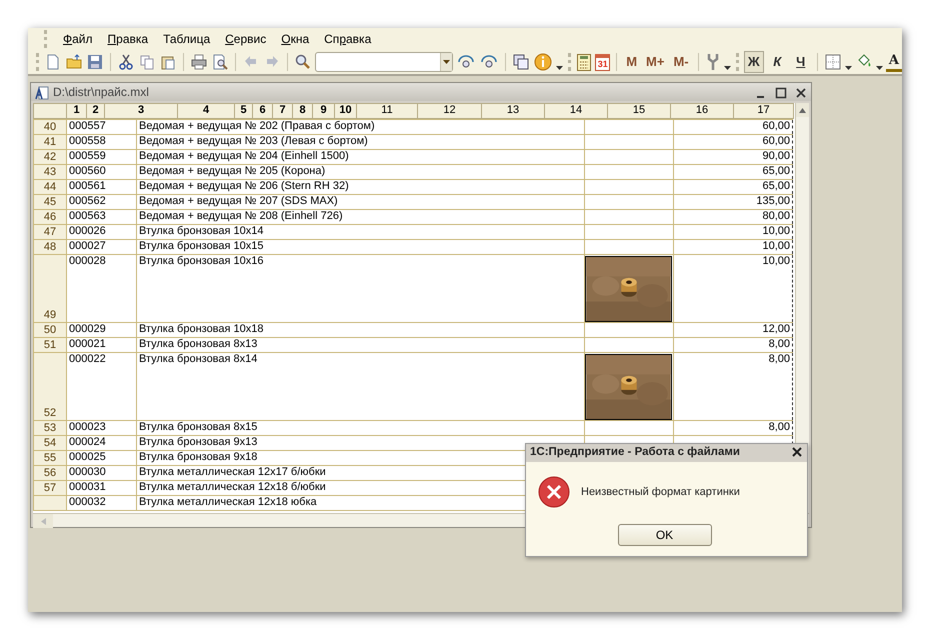 The height and width of the screenshot is (639, 928). Describe the element at coordinates (733, 172) in the screenshot. I see `table-cell: 65,00` at that location.